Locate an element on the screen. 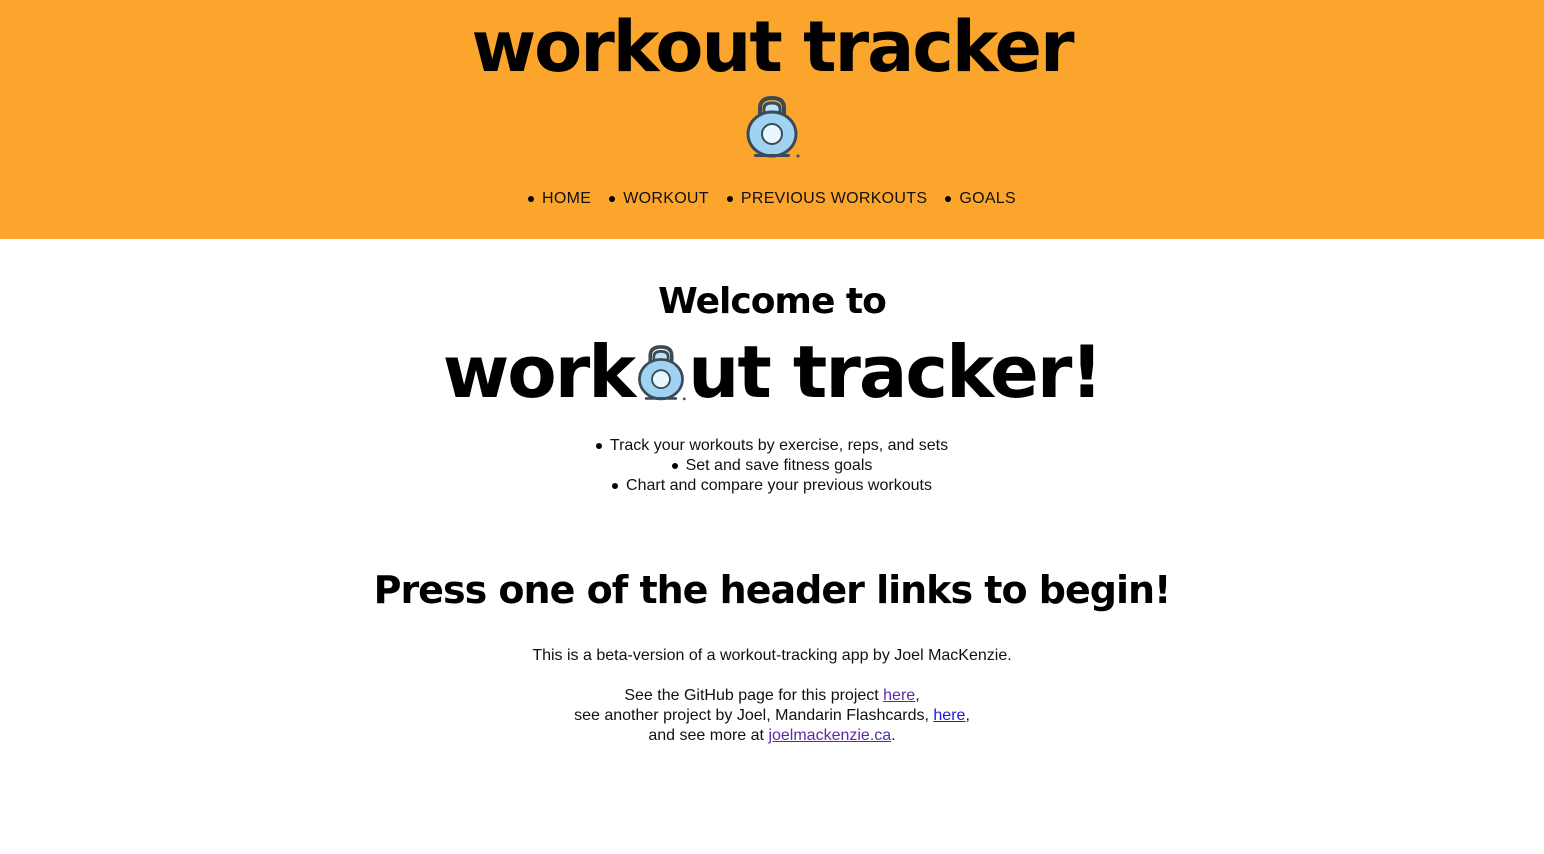 The width and height of the screenshot is (1544, 854). github-after: , is located at coordinates (917, 695).